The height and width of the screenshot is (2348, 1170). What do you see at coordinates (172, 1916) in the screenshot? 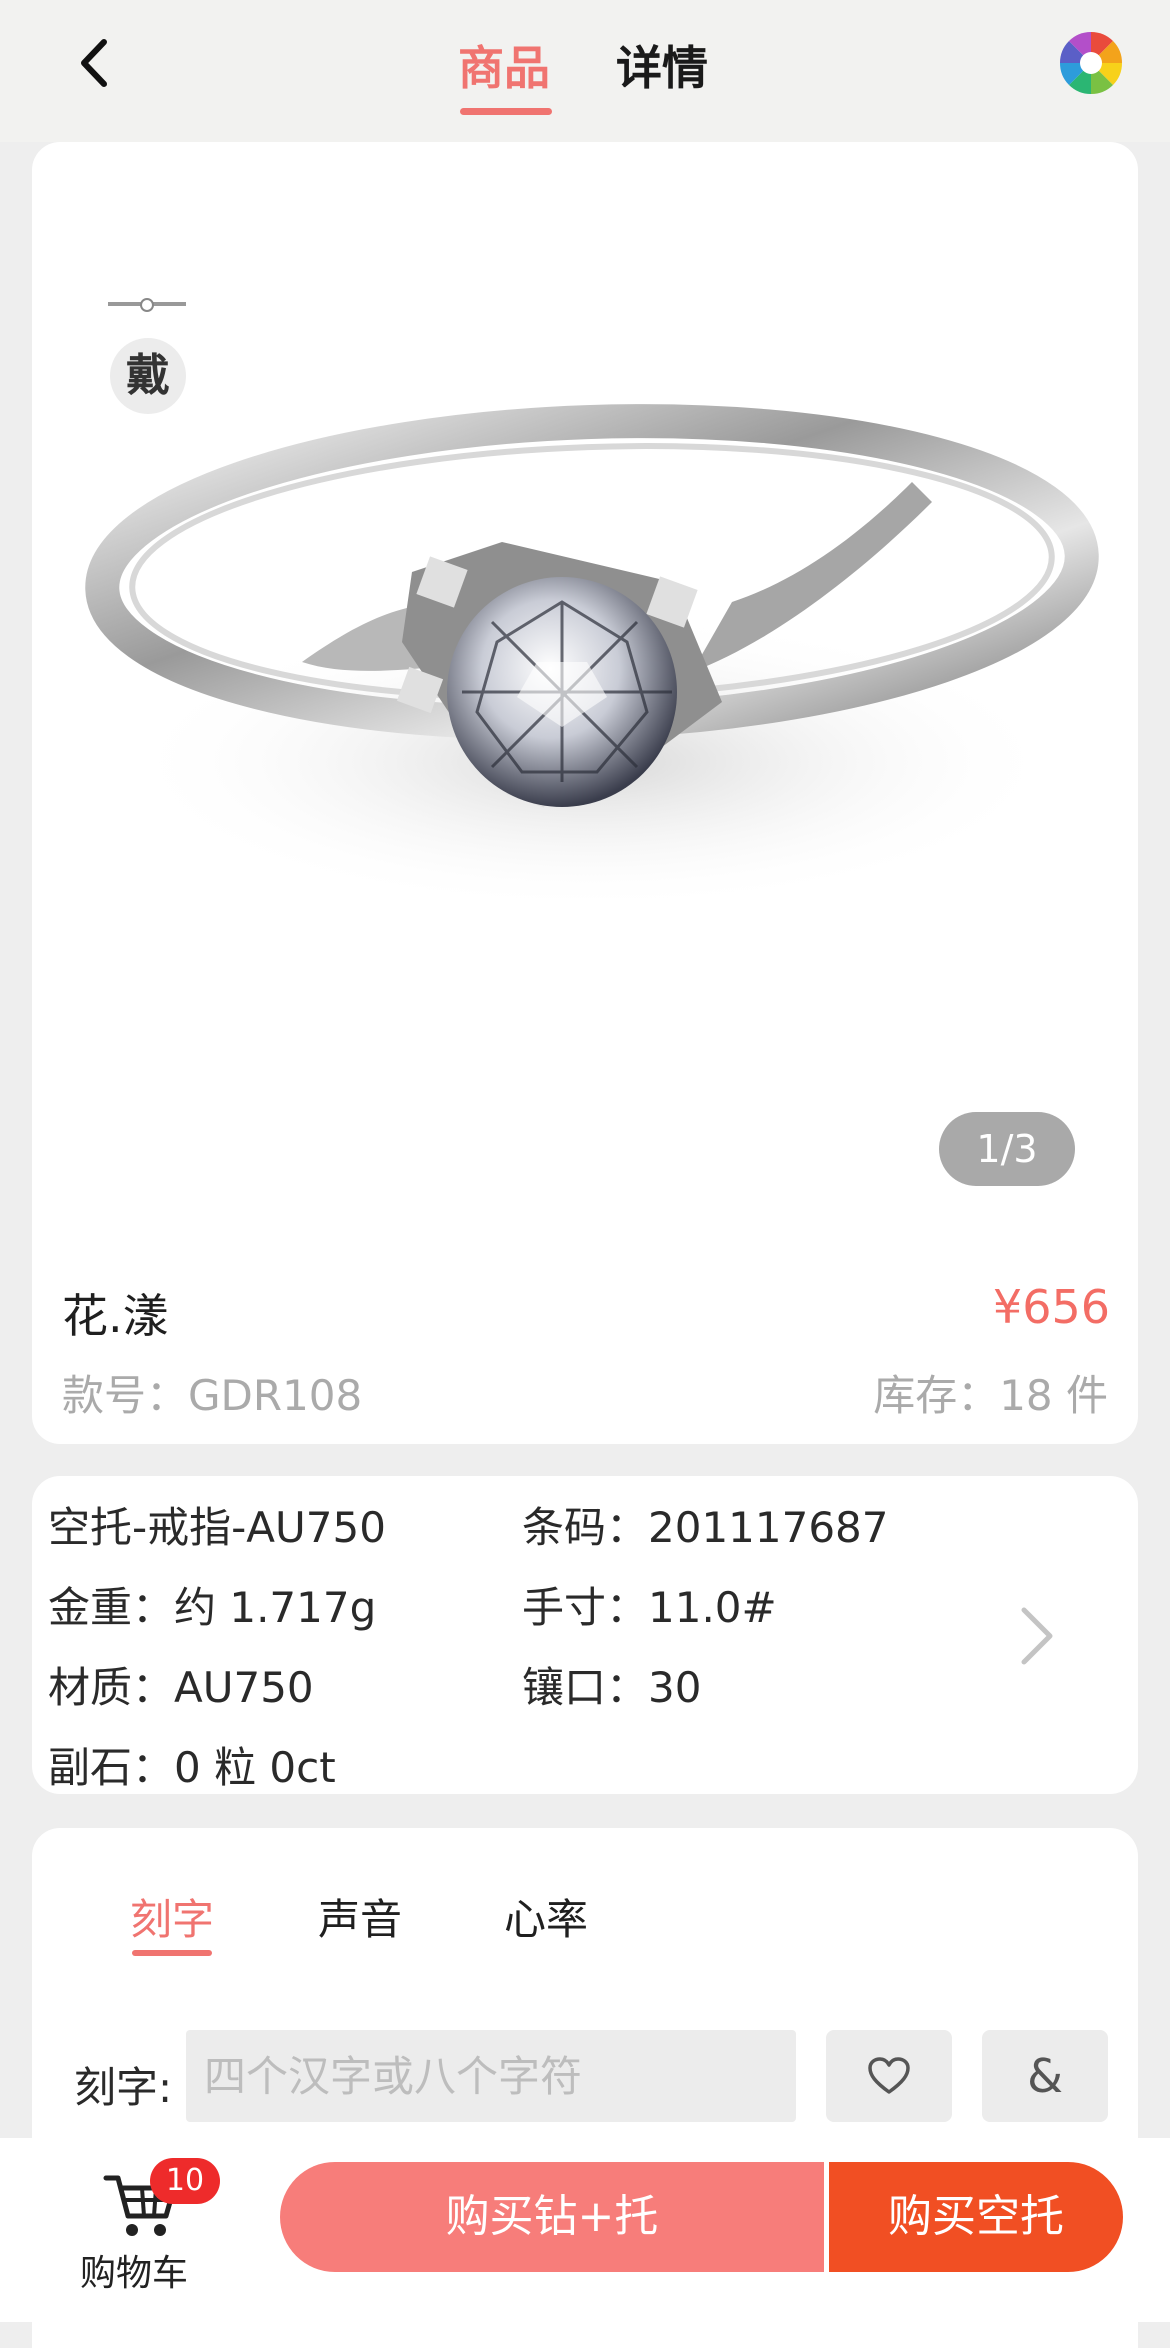
I see `tab-engrave-text: 刻字` at bounding box center [172, 1916].